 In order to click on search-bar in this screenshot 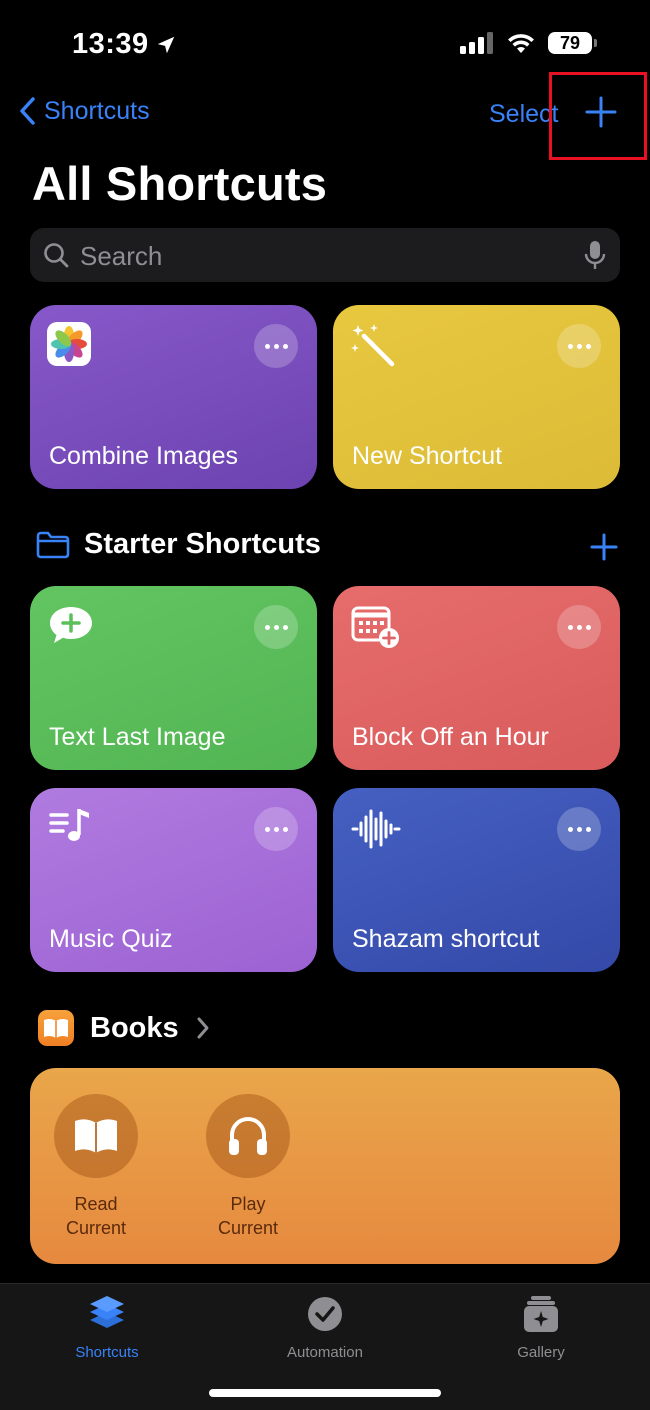, I will do `click(325, 256)`.